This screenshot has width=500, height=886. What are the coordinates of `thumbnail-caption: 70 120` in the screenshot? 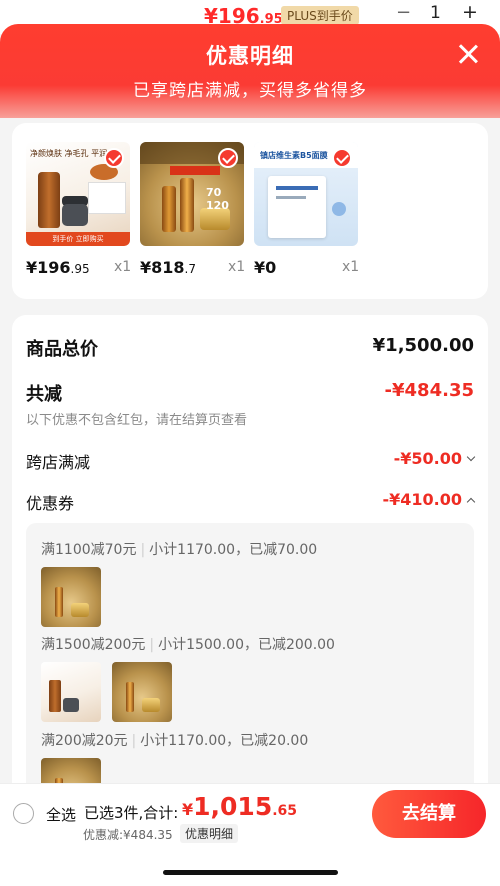 It's located at (217, 199).